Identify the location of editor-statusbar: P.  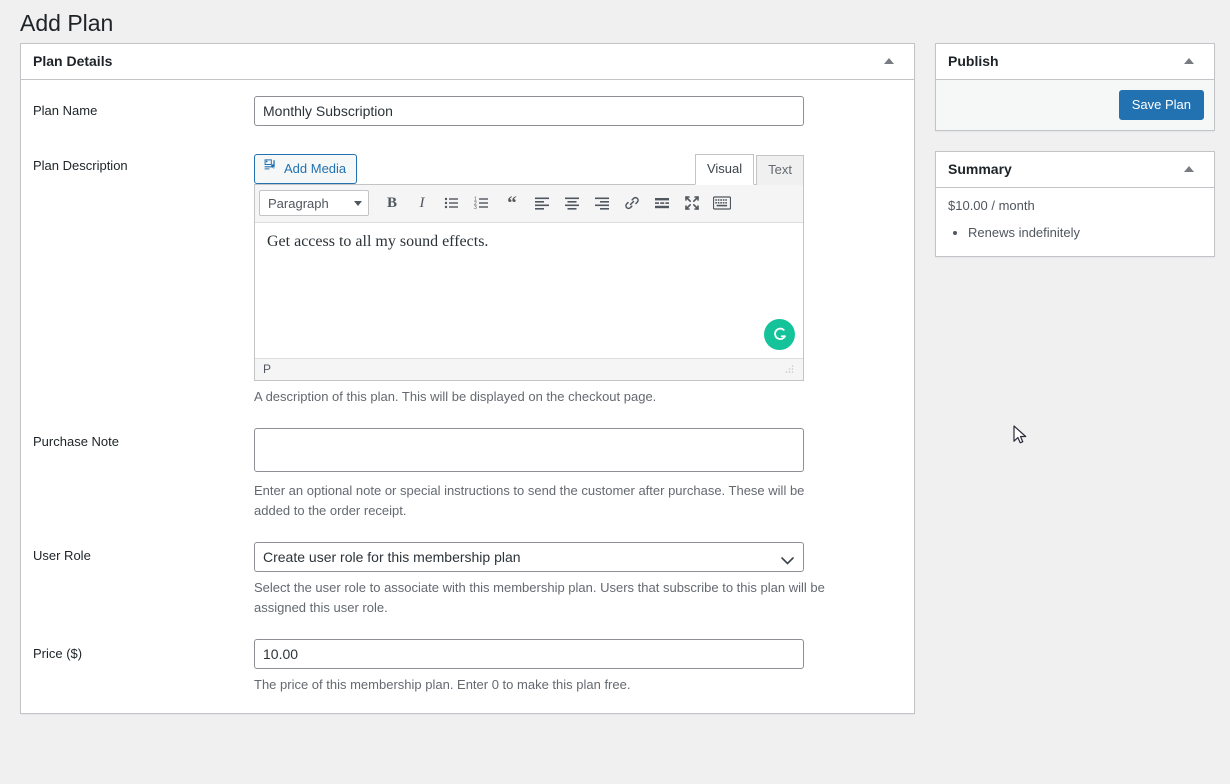
(529, 368).